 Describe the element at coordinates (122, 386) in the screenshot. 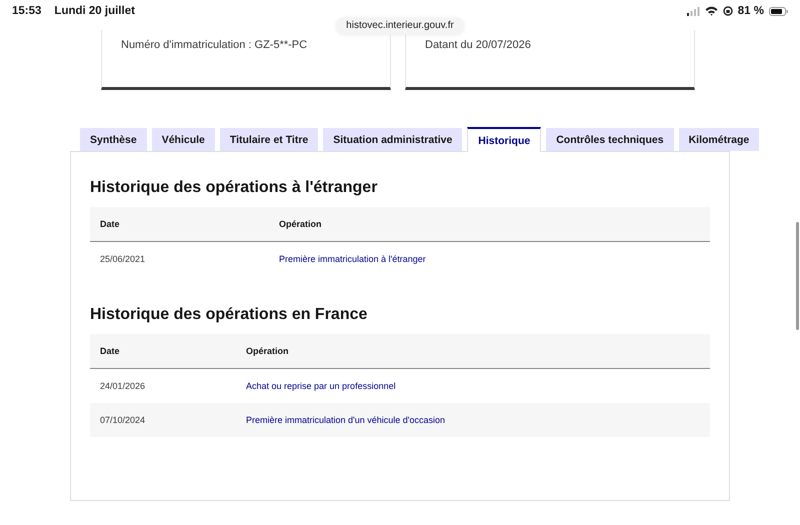

I see `date-cell-text: 24/01/2026` at that location.